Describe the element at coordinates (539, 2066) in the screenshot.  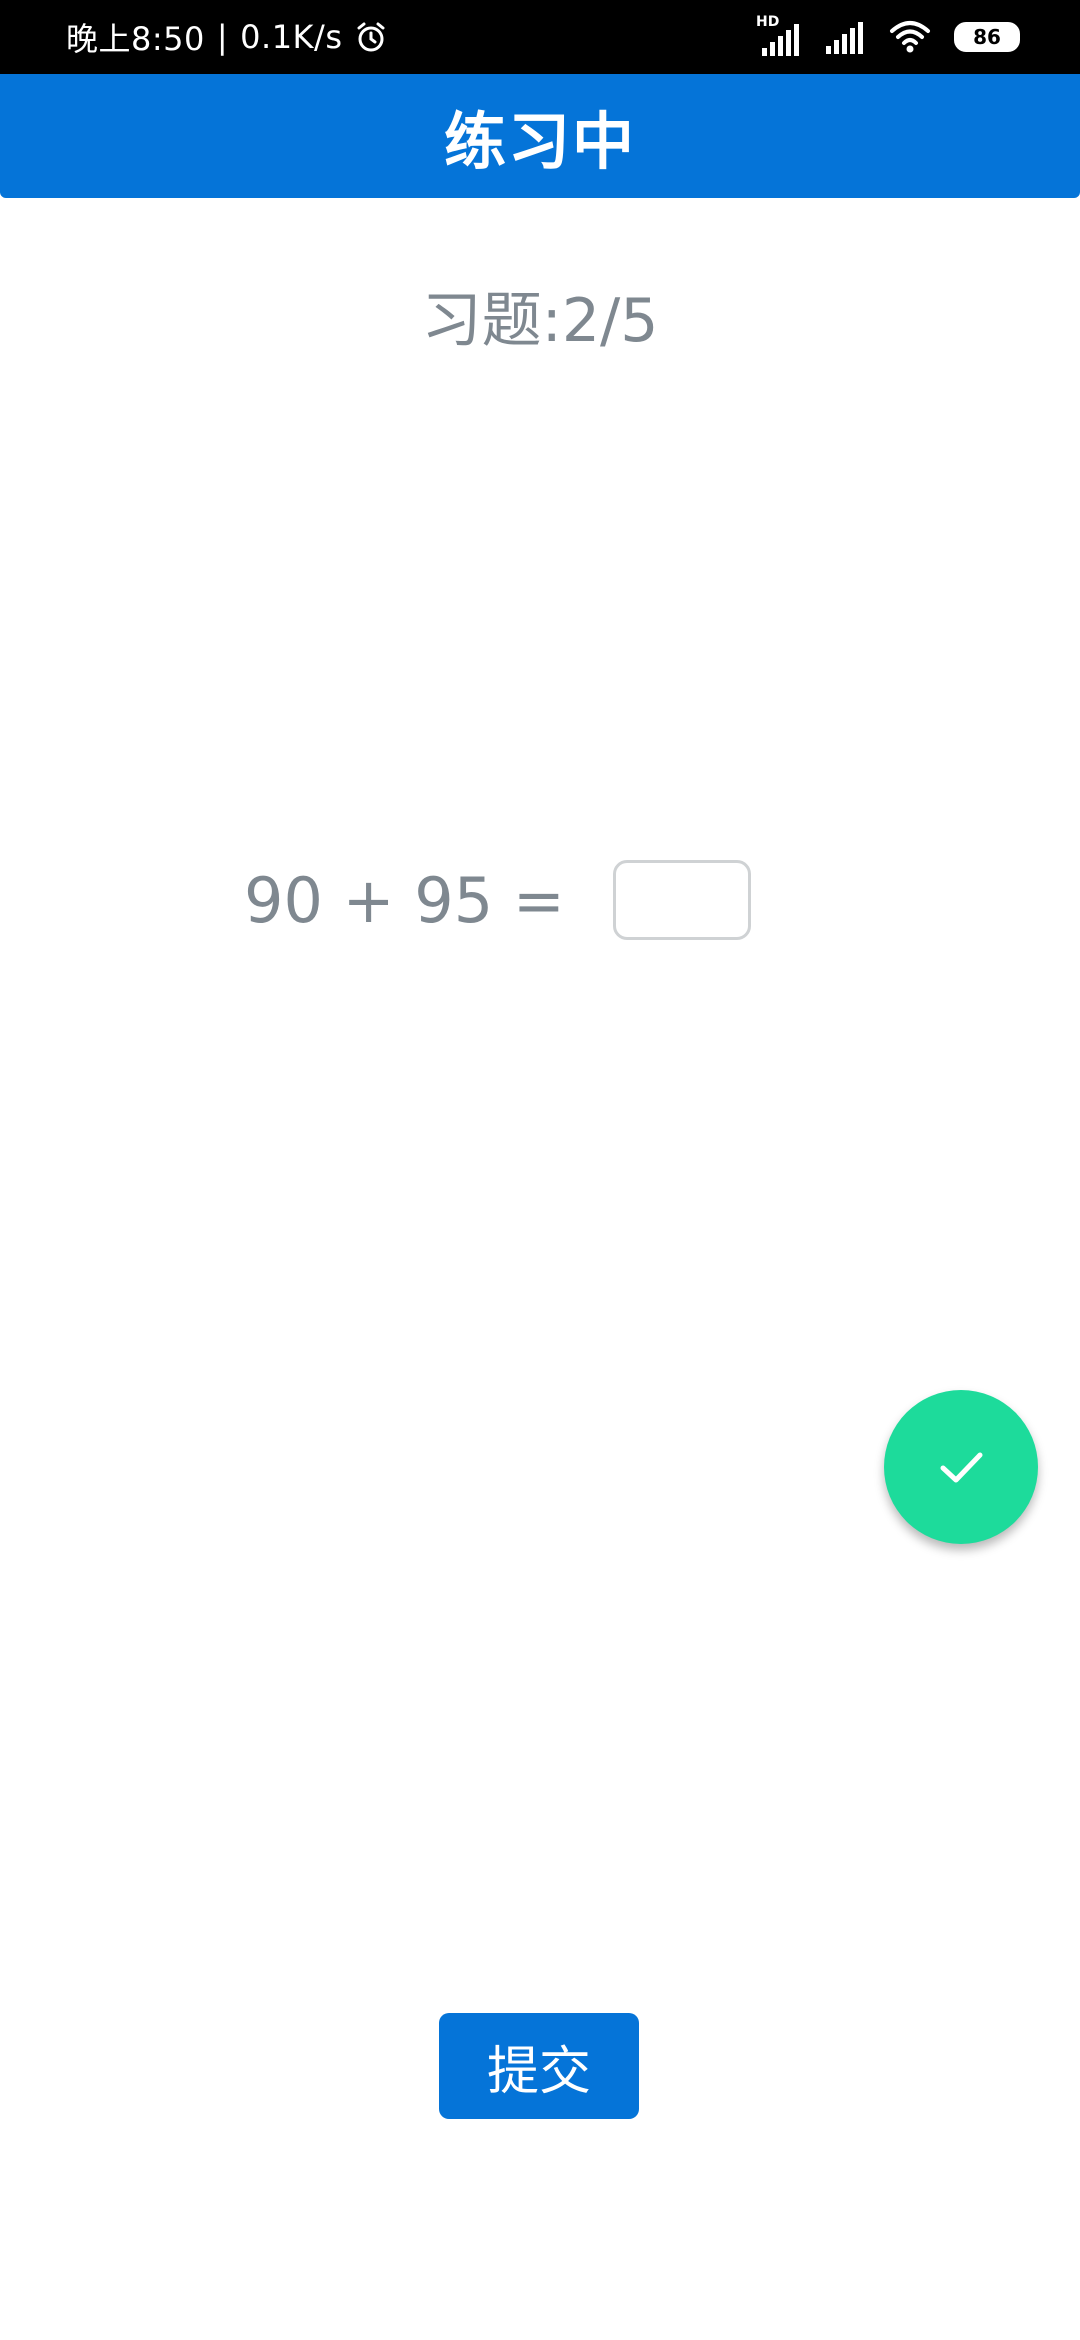
I see `submit-button: 提交` at that location.